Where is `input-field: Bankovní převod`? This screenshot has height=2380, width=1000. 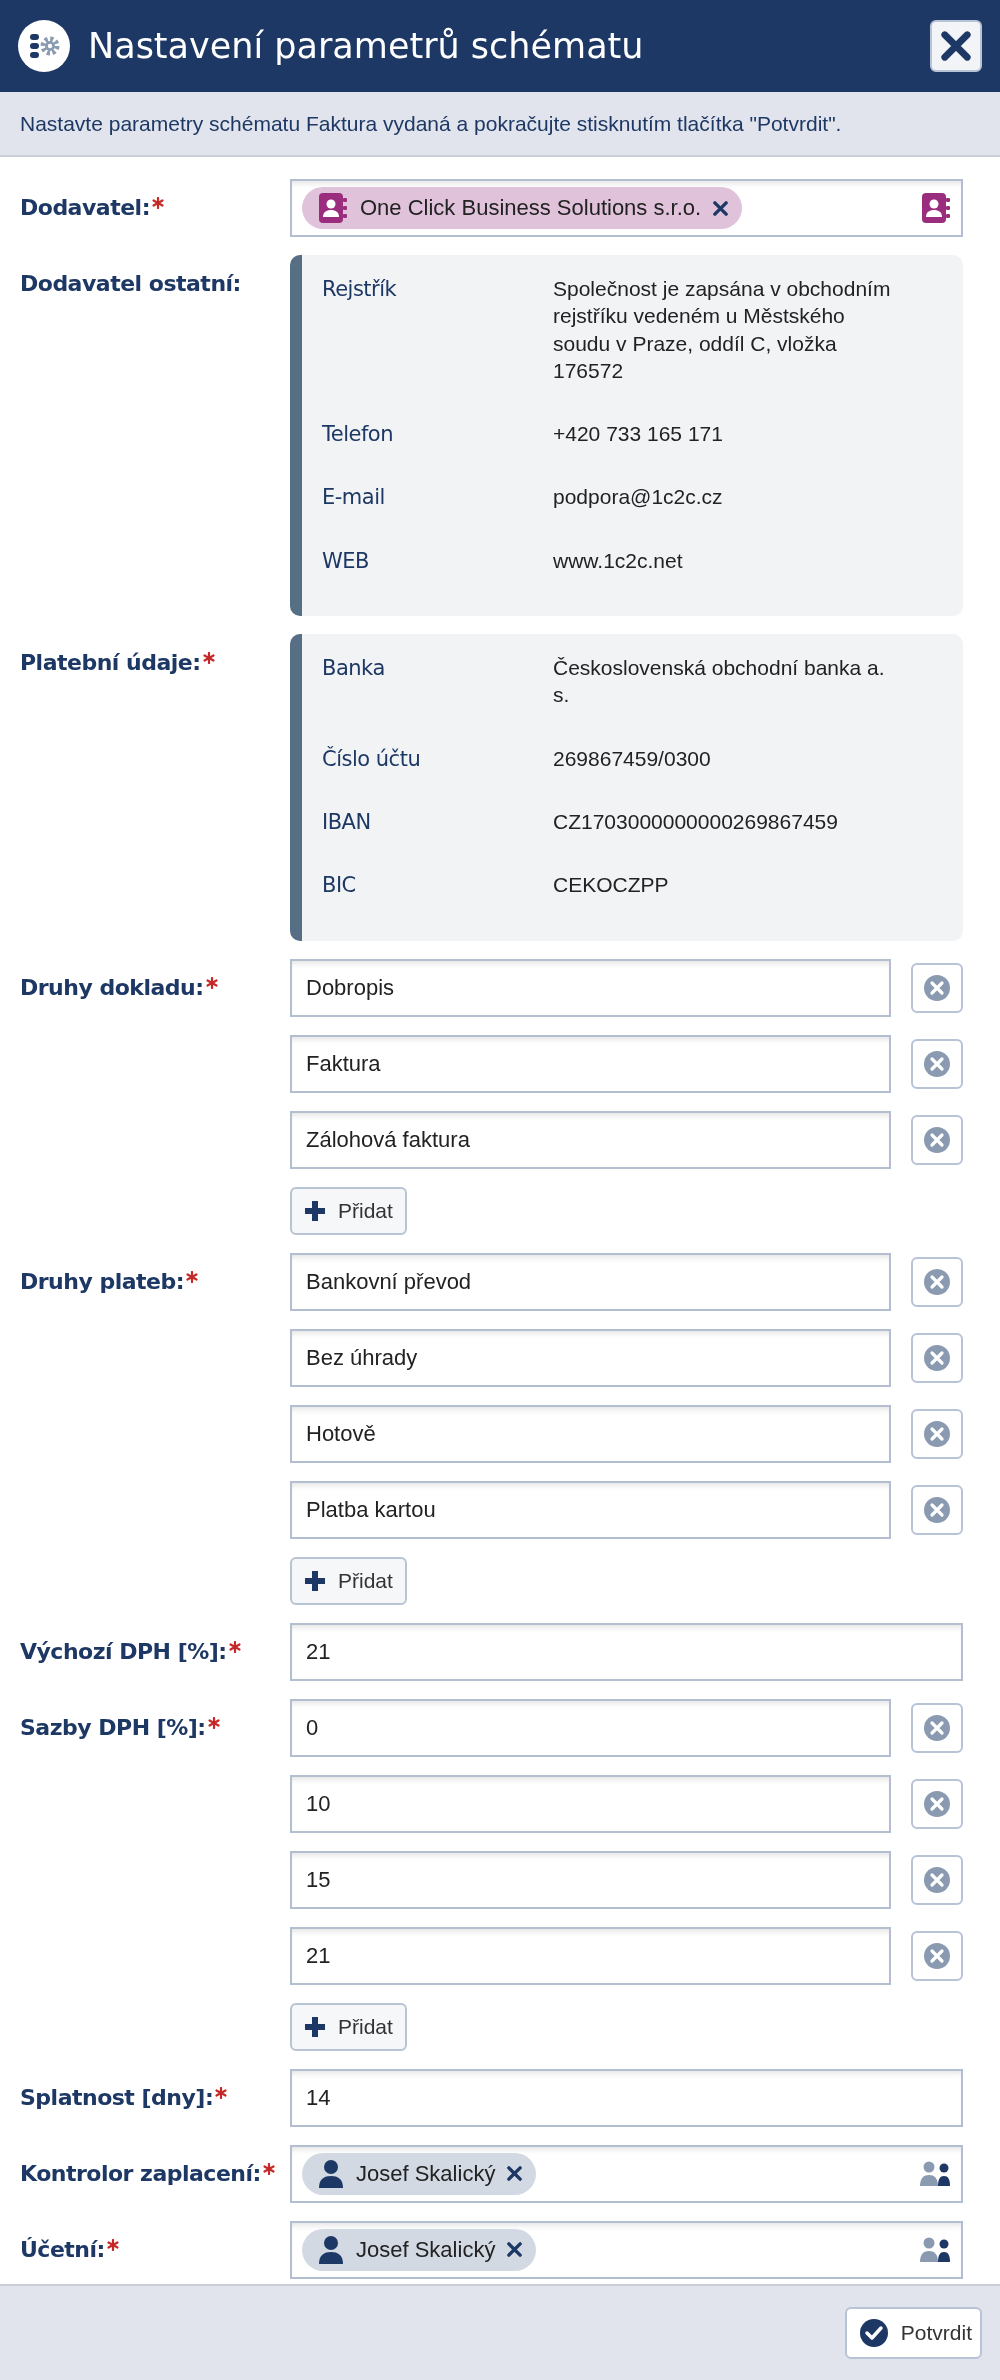
input-field: Bankovní převod is located at coordinates (590, 1281).